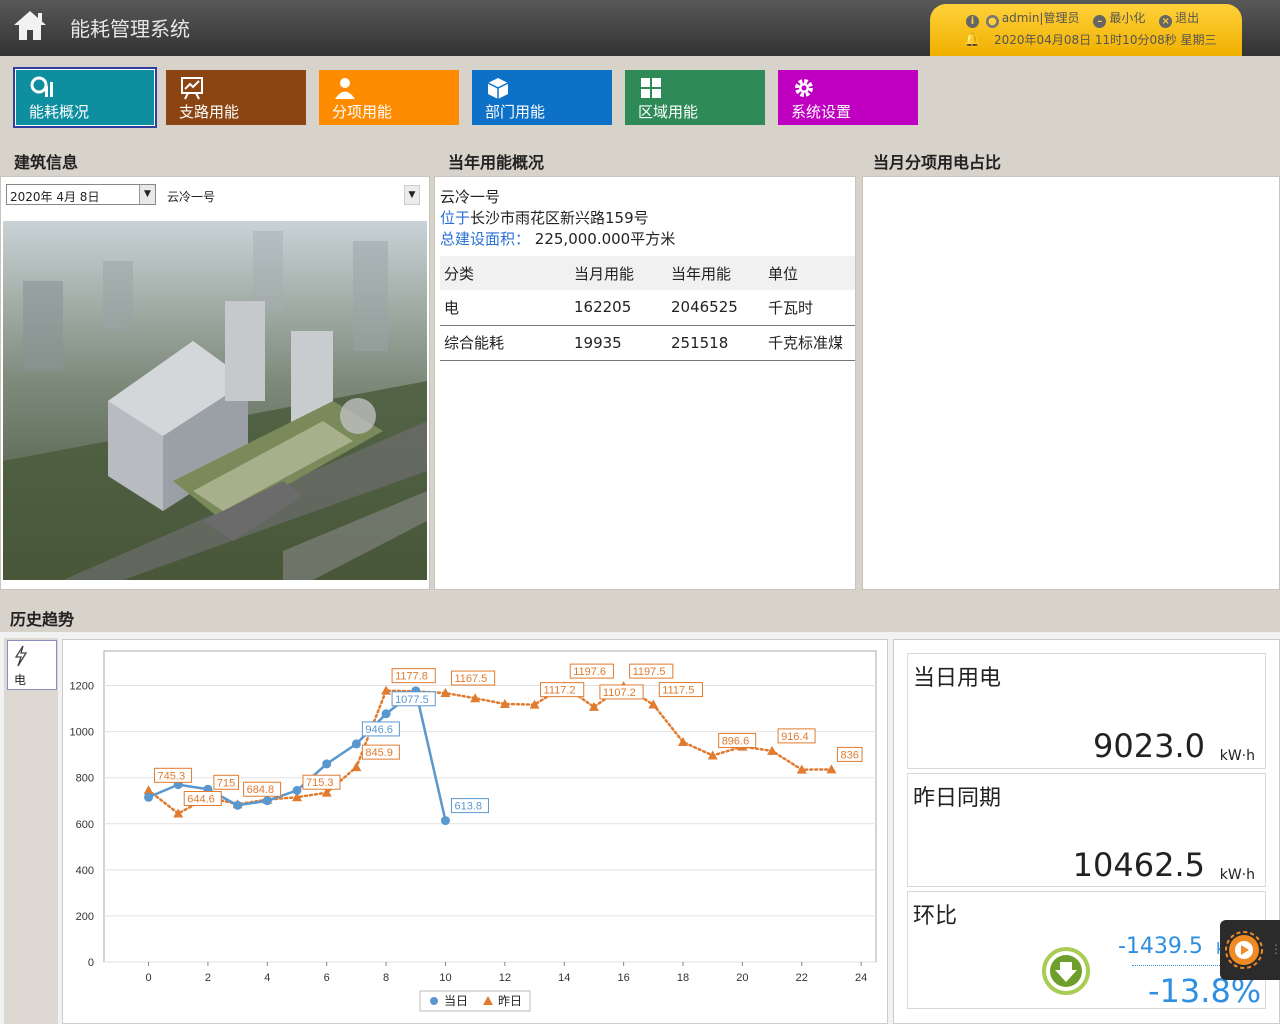  Describe the element at coordinates (937, 162) in the screenshot. I see `ratio-heading: 当月分项用电占比` at that location.